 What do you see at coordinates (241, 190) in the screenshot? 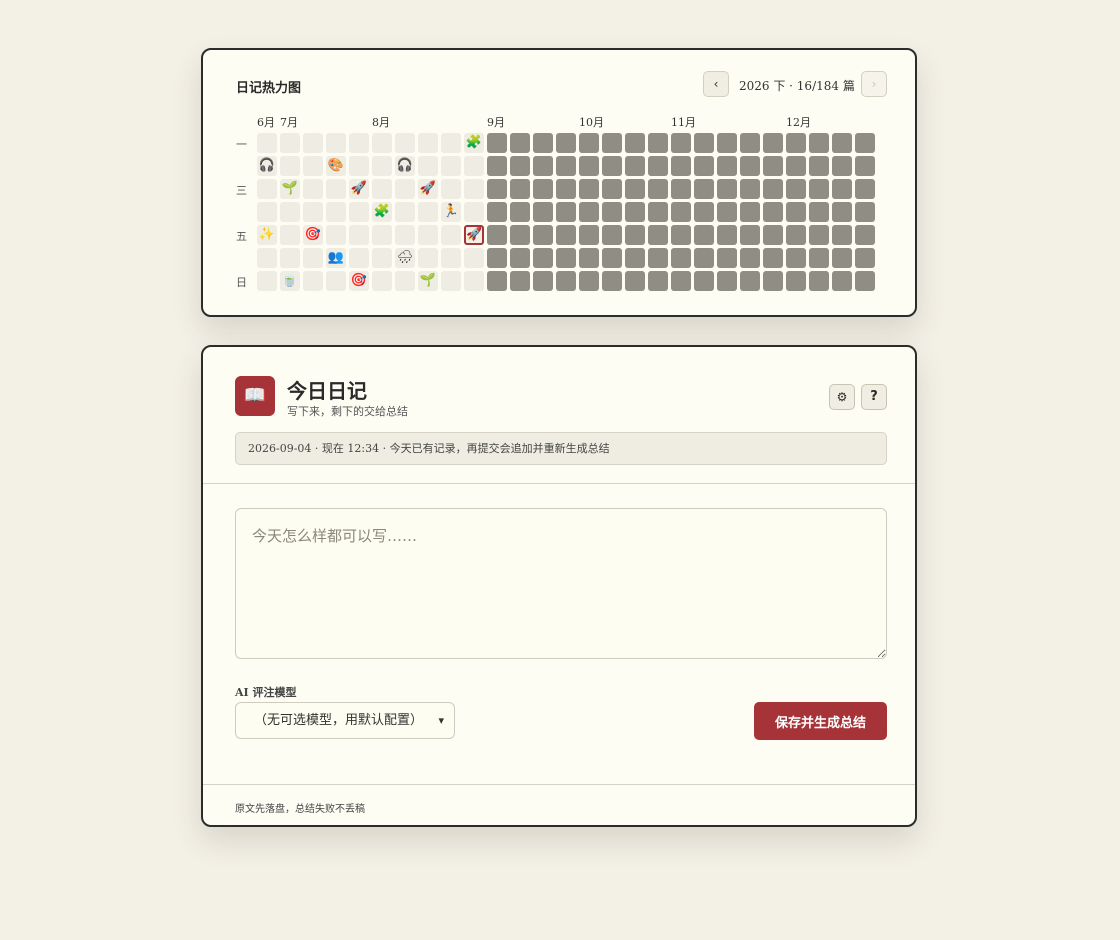
I see `weekday-label: 三` at bounding box center [241, 190].